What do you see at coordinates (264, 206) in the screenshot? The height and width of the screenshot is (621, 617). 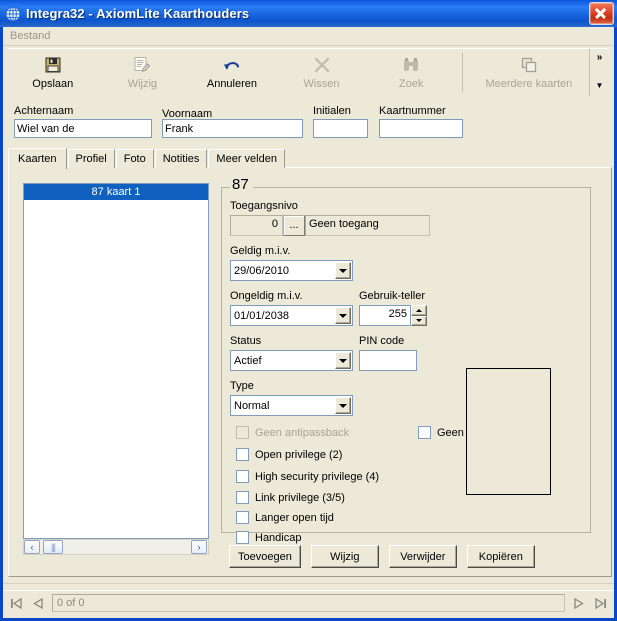 I see `label-toegangsnivo: Toegangsnivo` at bounding box center [264, 206].